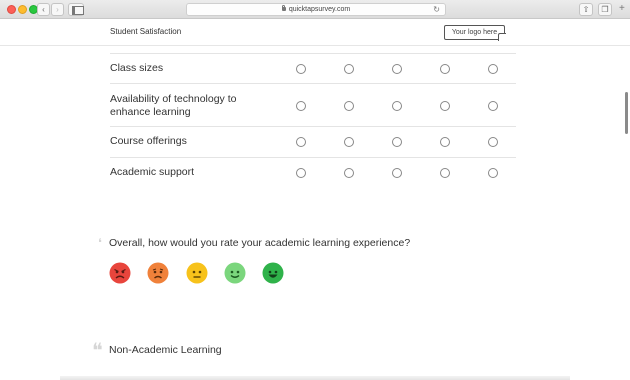 The height and width of the screenshot is (380, 630). Describe the element at coordinates (76, 9) in the screenshot. I see `sidebar-toggle-button` at that location.